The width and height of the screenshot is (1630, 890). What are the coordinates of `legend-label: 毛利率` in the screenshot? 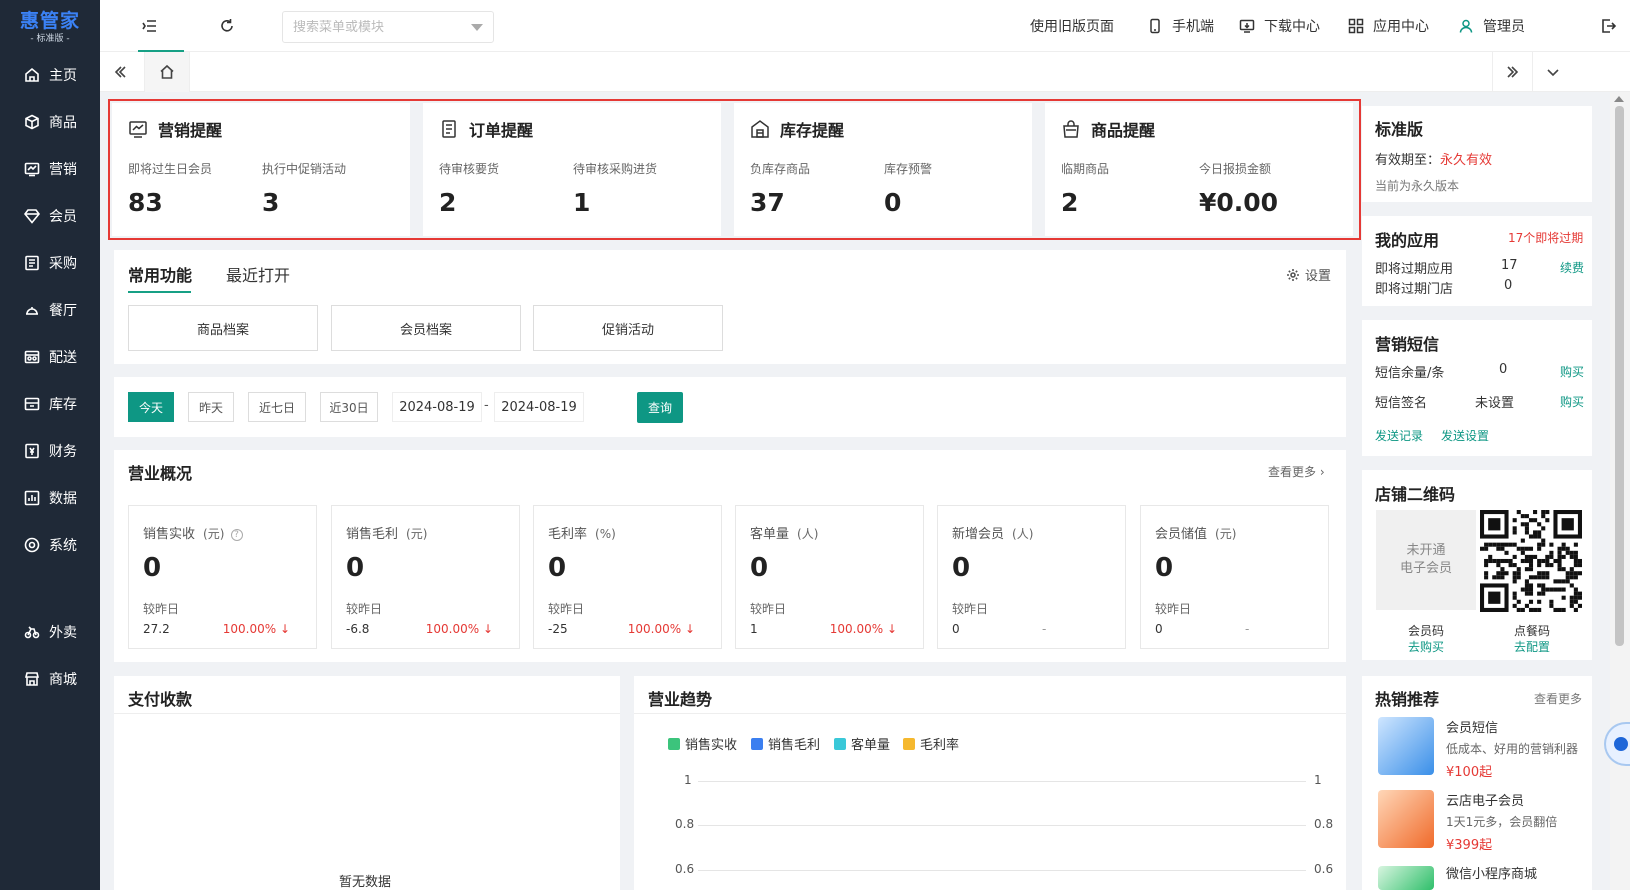 It's located at (940, 745).